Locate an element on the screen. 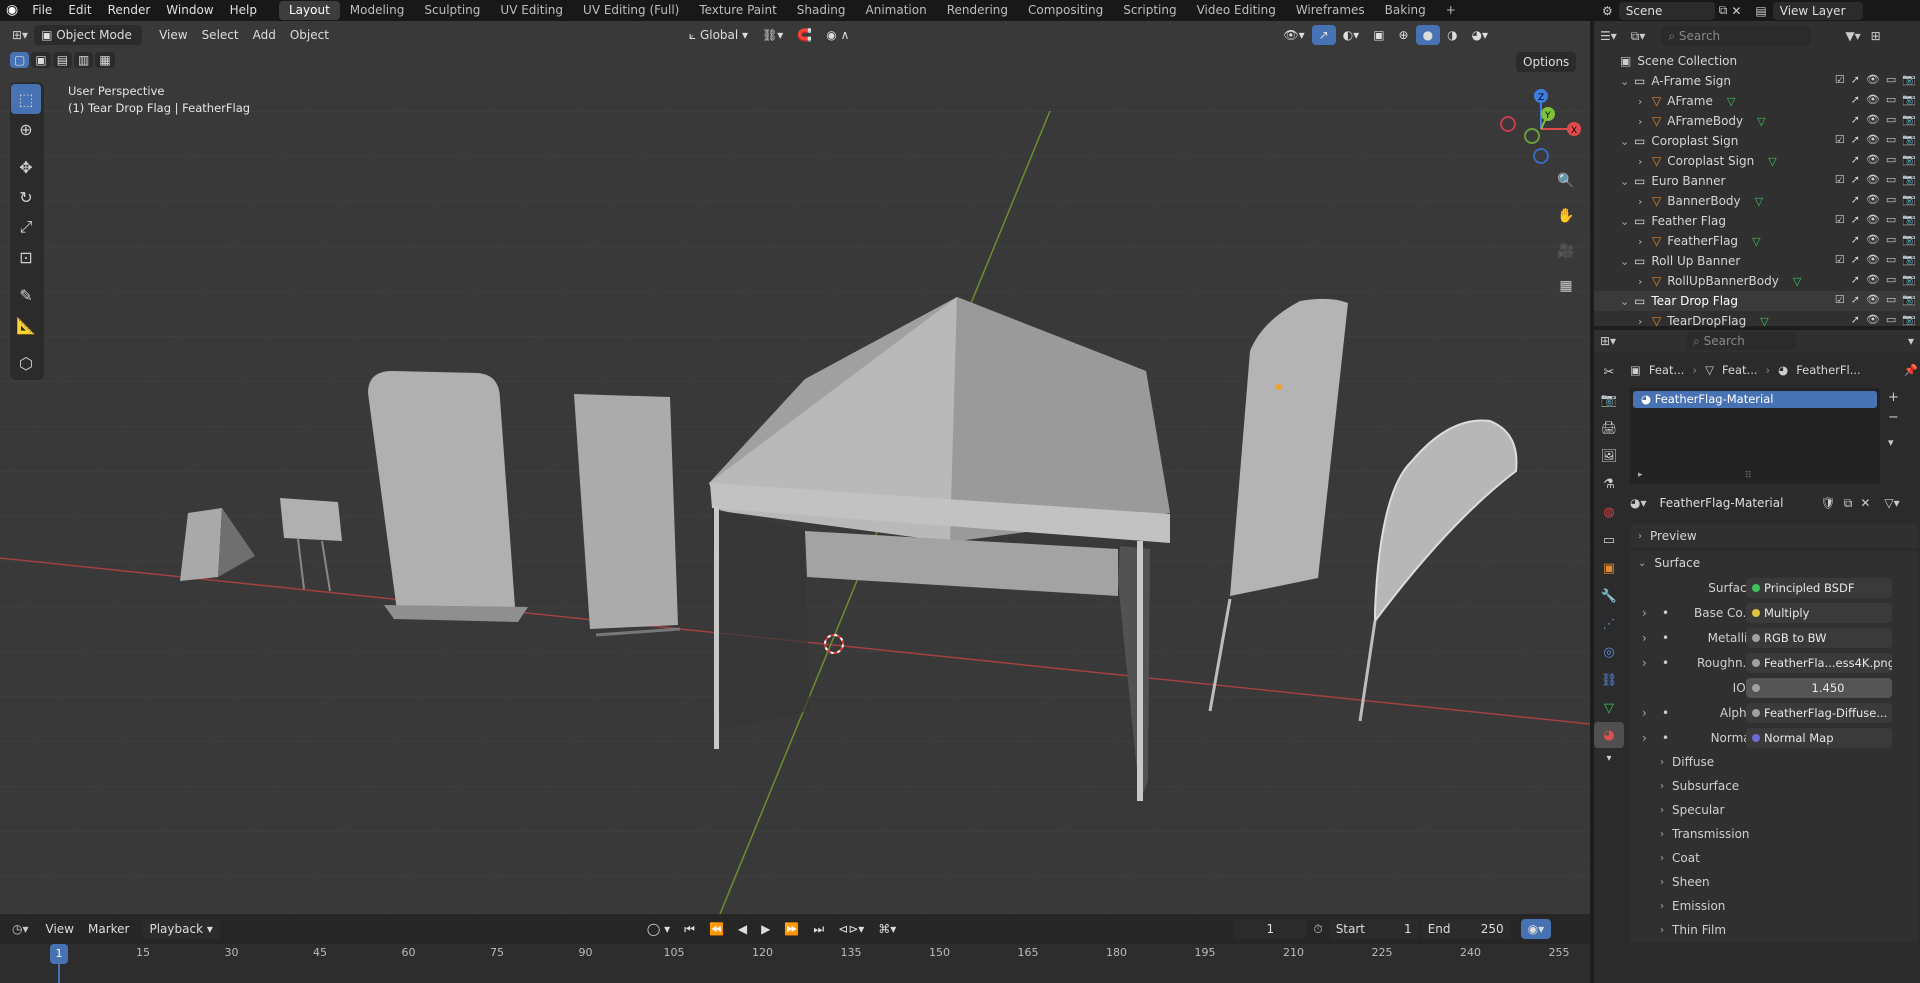  auto-key-icon: ⊲⊳▾ is located at coordinates (851, 929).